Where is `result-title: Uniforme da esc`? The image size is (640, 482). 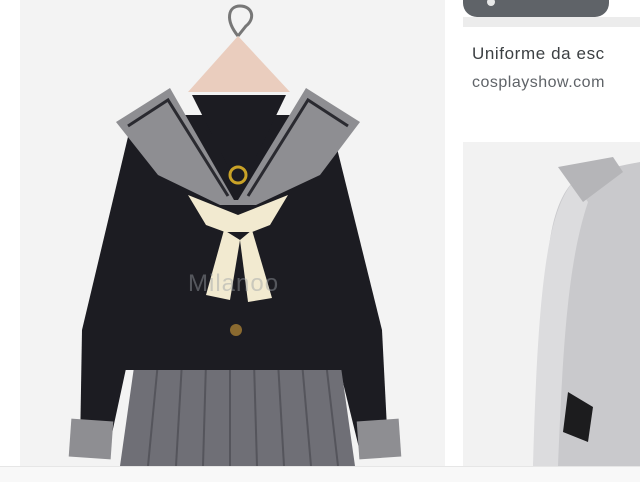
result-title: Uniforme da esc is located at coordinates (556, 54).